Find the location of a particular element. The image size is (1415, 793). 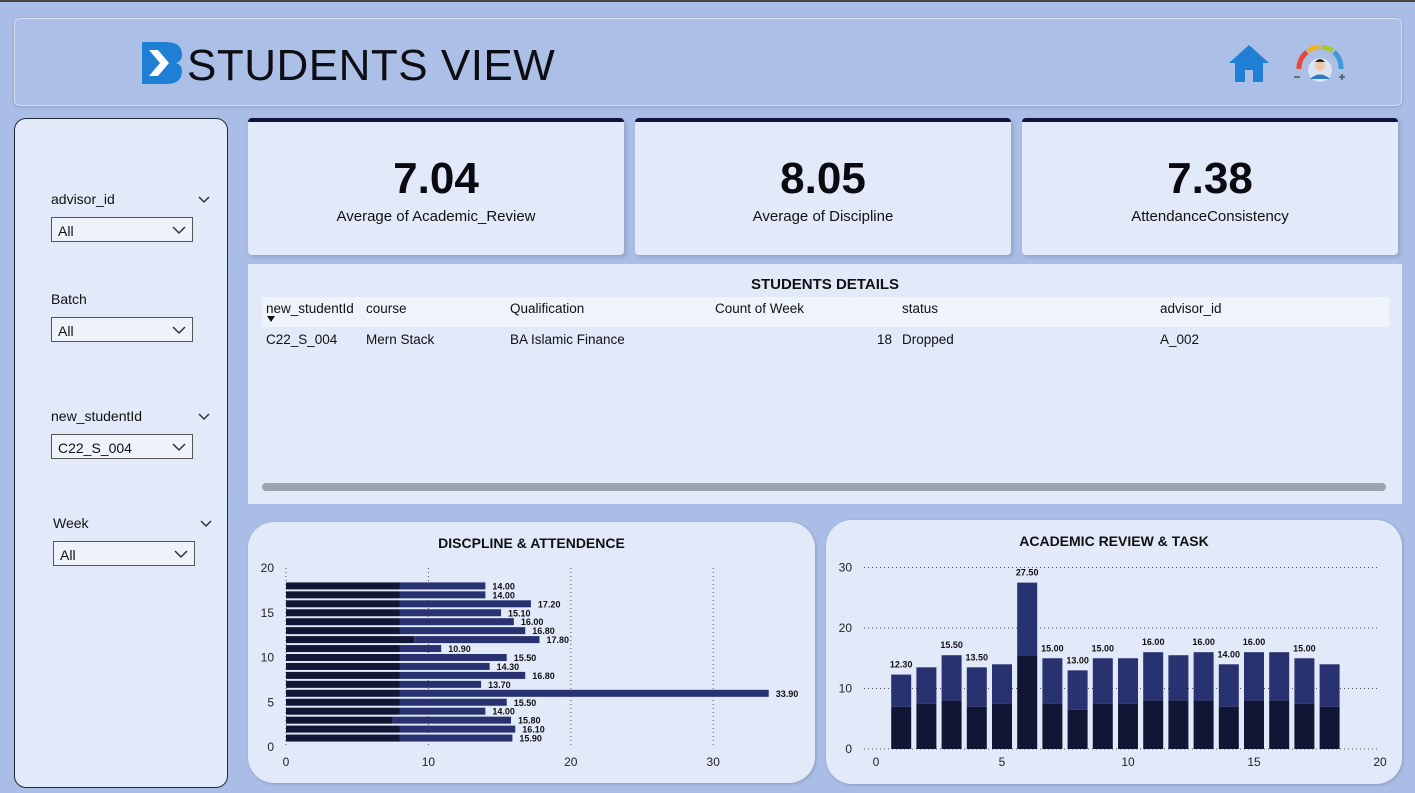

slicer-label: Week is located at coordinates (71, 523).